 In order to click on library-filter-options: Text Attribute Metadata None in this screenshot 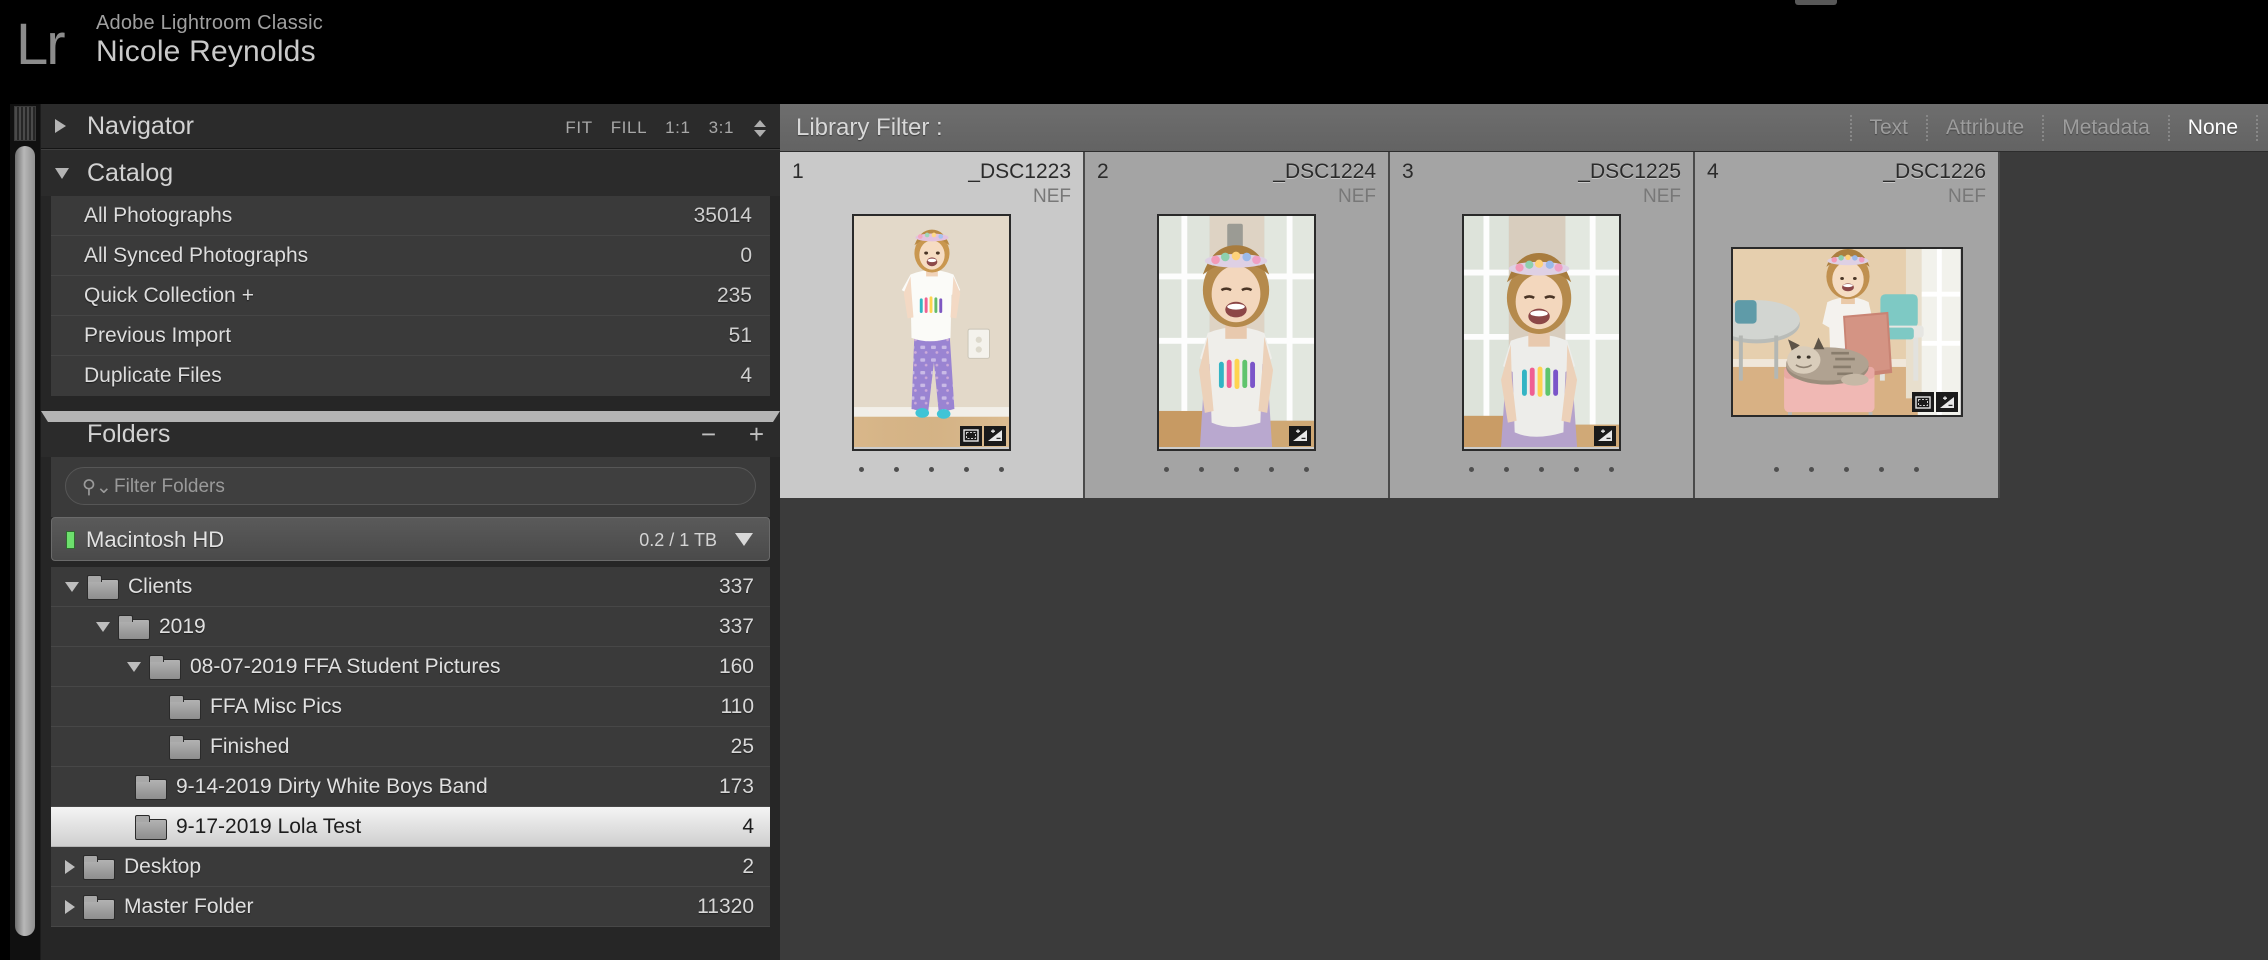, I will do `click(2053, 128)`.